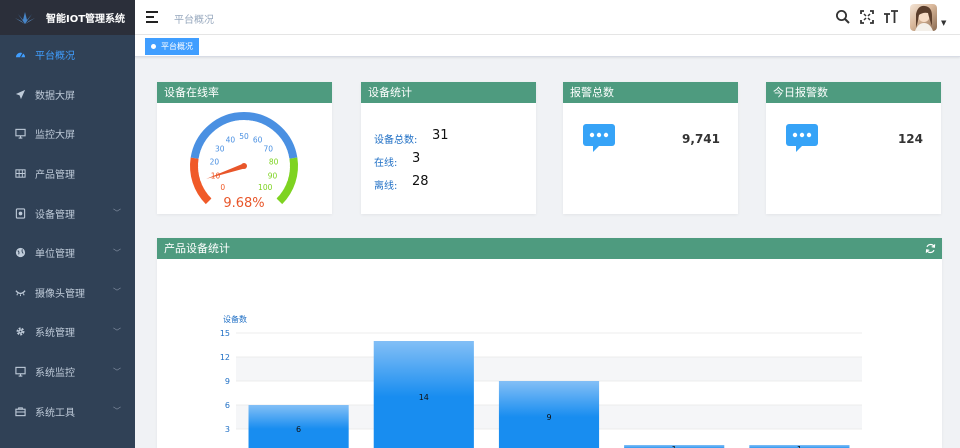  What do you see at coordinates (20, 292) in the screenshot?
I see `eye-icon` at bounding box center [20, 292].